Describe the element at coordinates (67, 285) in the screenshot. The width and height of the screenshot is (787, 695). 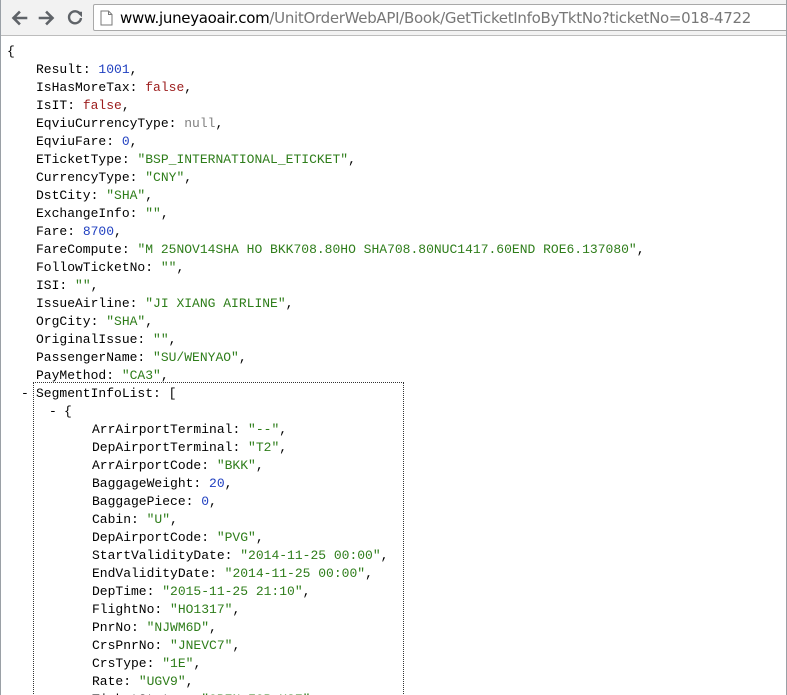
I see `json-field-row: ISI: "",` at that location.